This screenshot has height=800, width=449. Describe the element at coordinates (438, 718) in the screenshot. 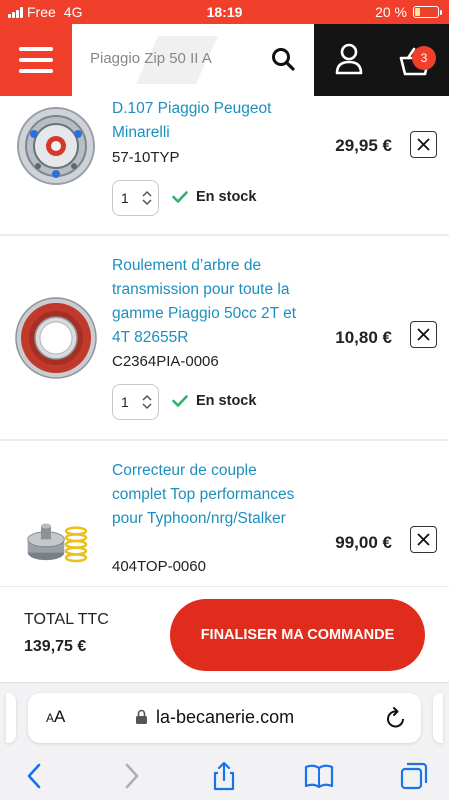

I see `next-tab-edge` at that location.